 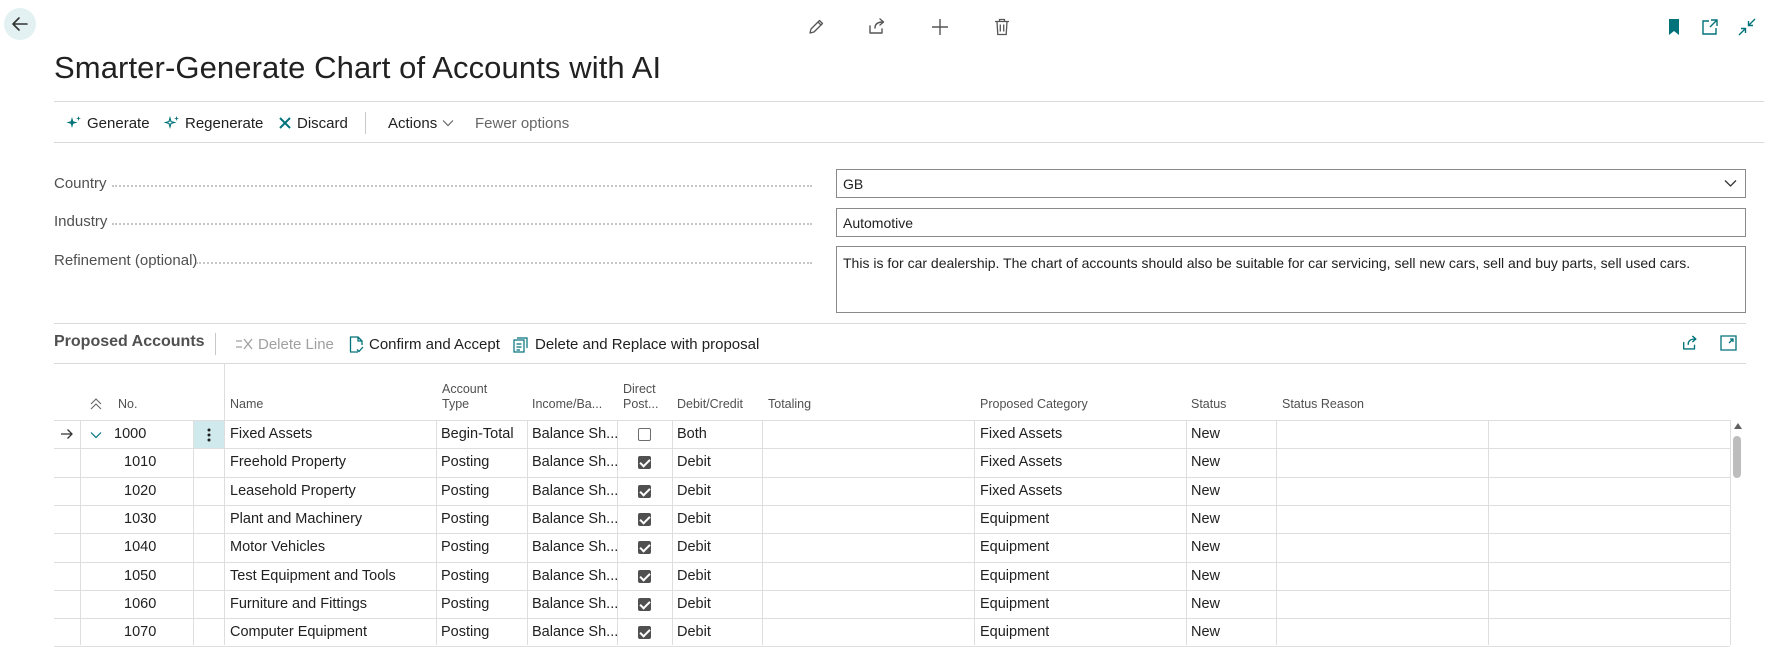 What do you see at coordinates (1291, 222) in the screenshot?
I see `industry-field: Automotive` at bounding box center [1291, 222].